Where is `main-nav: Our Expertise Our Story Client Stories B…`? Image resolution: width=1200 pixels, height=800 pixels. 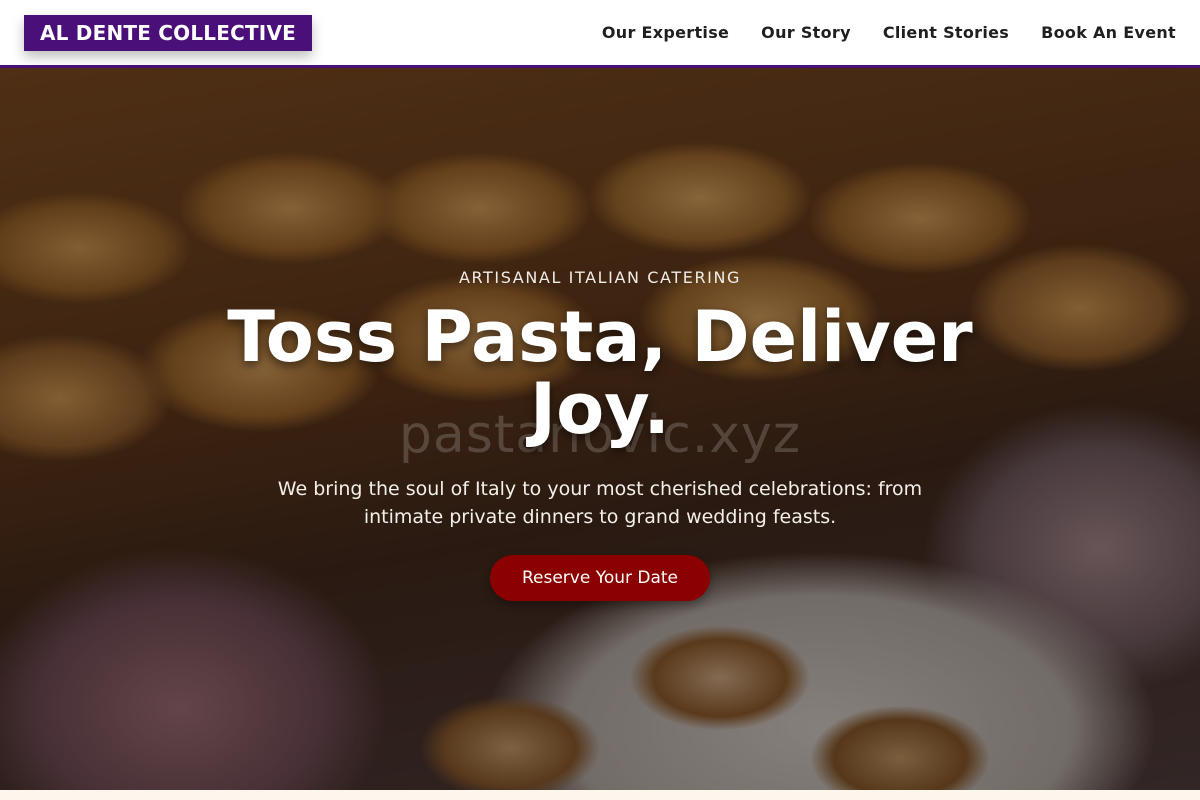
main-nav: Our Expertise Our Story Client Stories B… is located at coordinates (889, 32).